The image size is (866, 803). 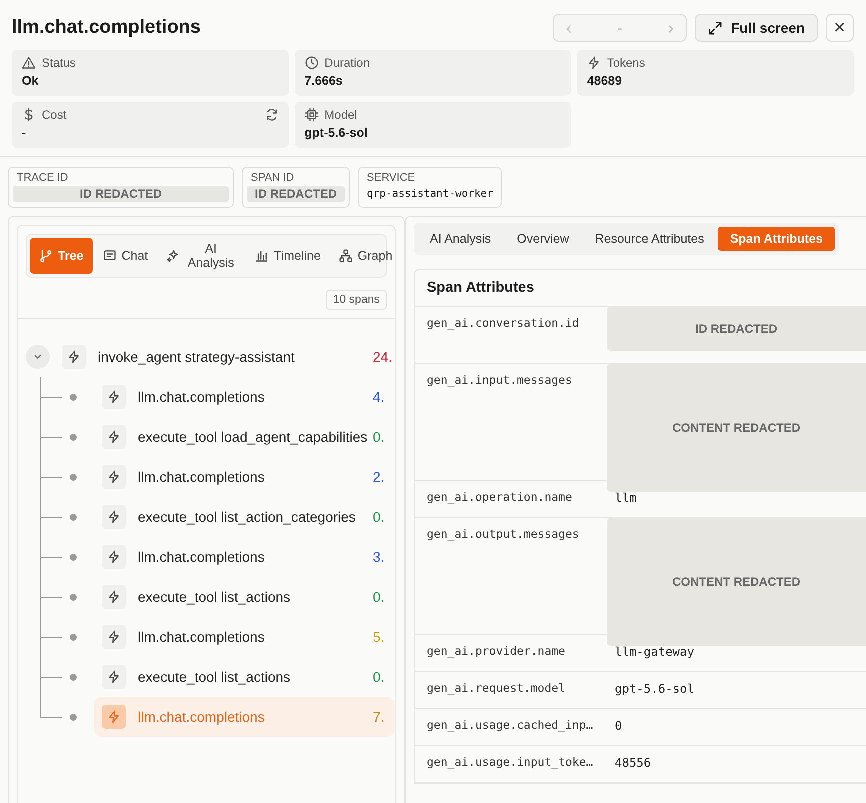 I want to click on id-label: SERVICE, so click(x=391, y=178).